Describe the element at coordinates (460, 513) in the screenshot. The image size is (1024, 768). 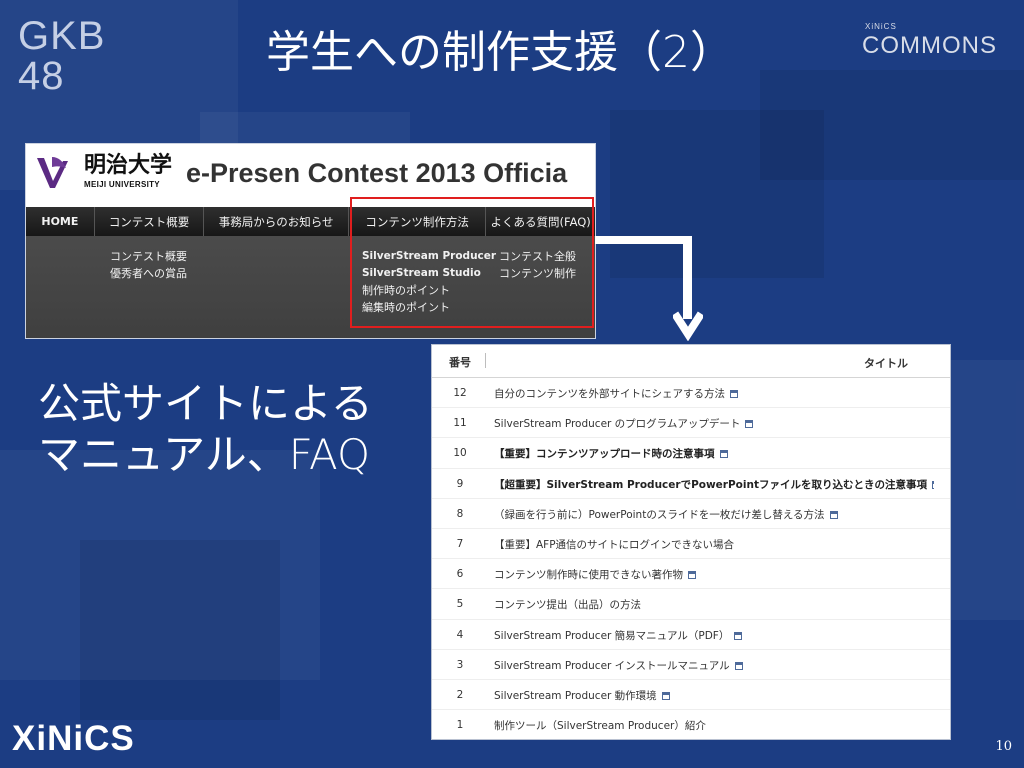
I see `row-number: 8` at that location.